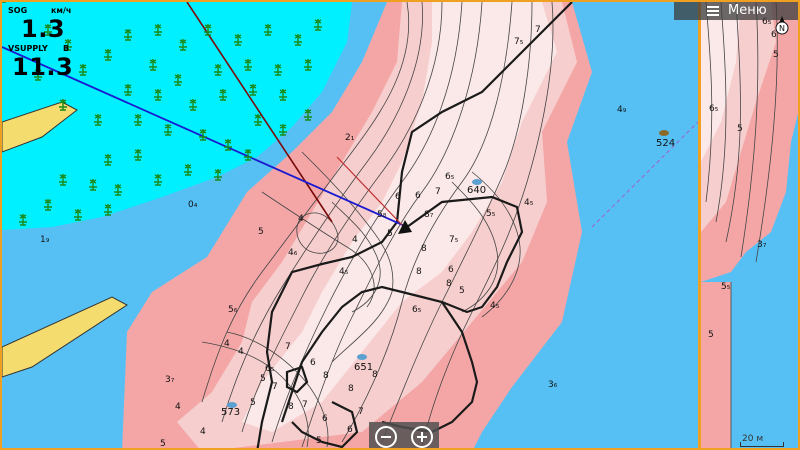  Describe the element at coordinates (713, 11) in the screenshot. I see `hamburger-icon` at that location.